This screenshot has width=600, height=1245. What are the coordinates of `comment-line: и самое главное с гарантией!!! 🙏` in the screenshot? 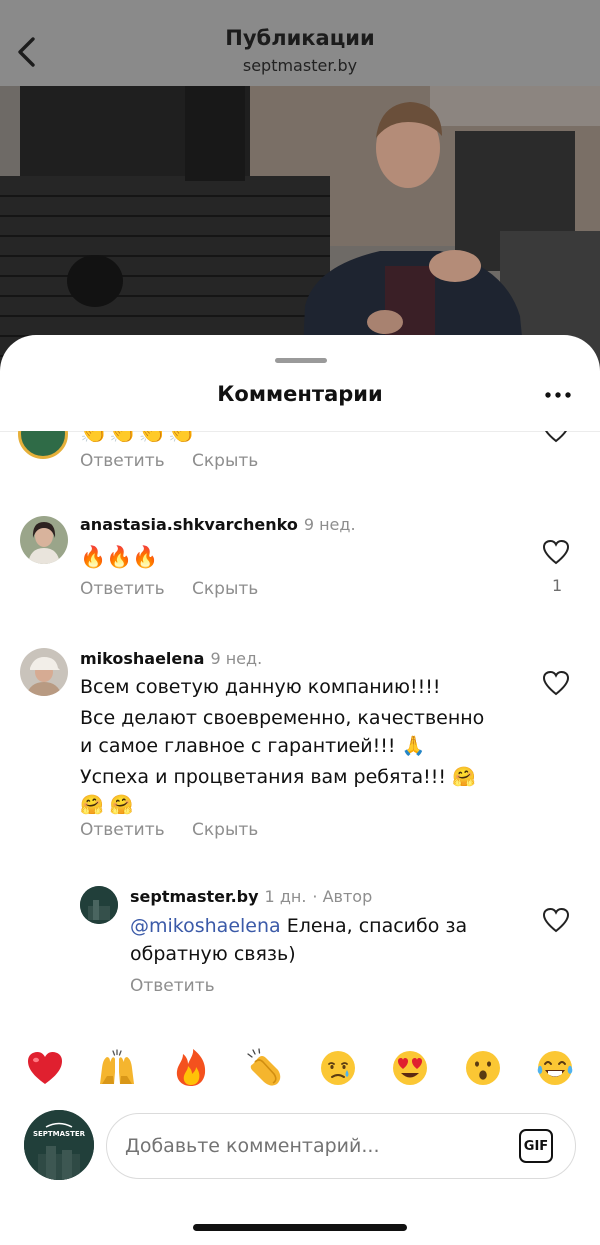 It's located at (253, 746).